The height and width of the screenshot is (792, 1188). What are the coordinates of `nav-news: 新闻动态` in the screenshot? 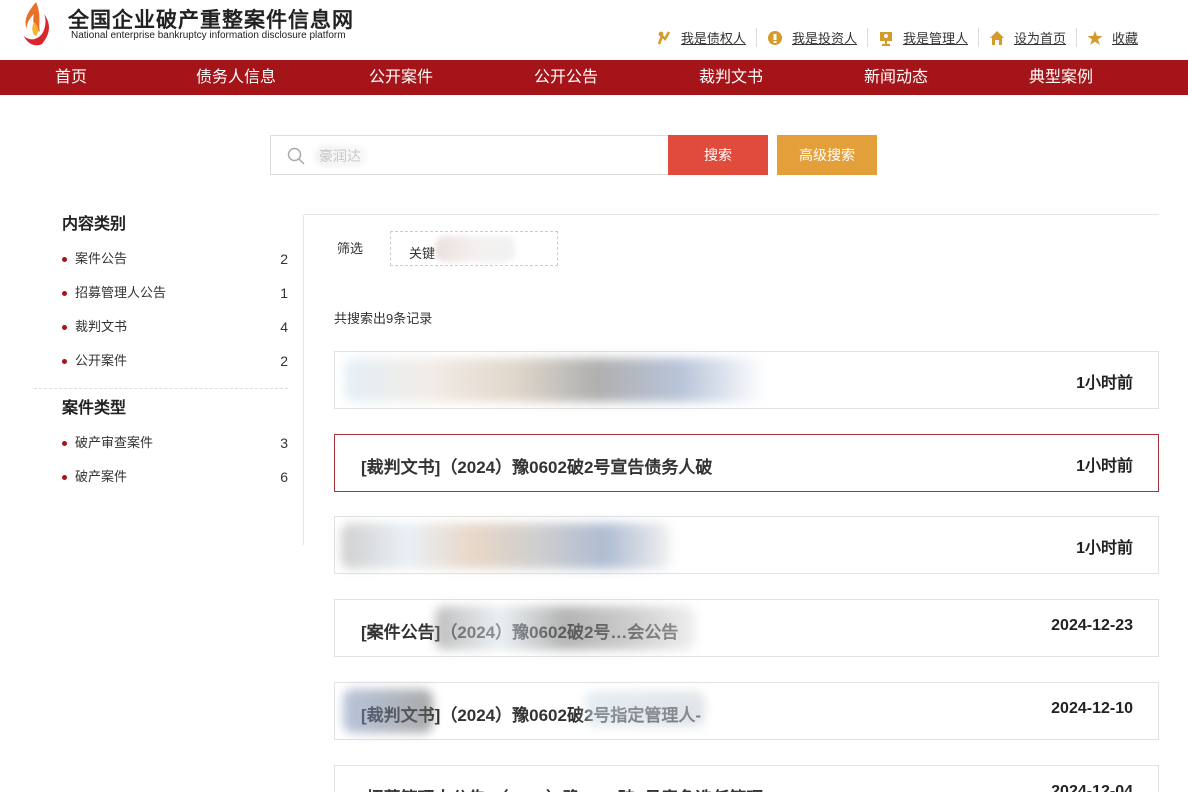 It's located at (896, 77).